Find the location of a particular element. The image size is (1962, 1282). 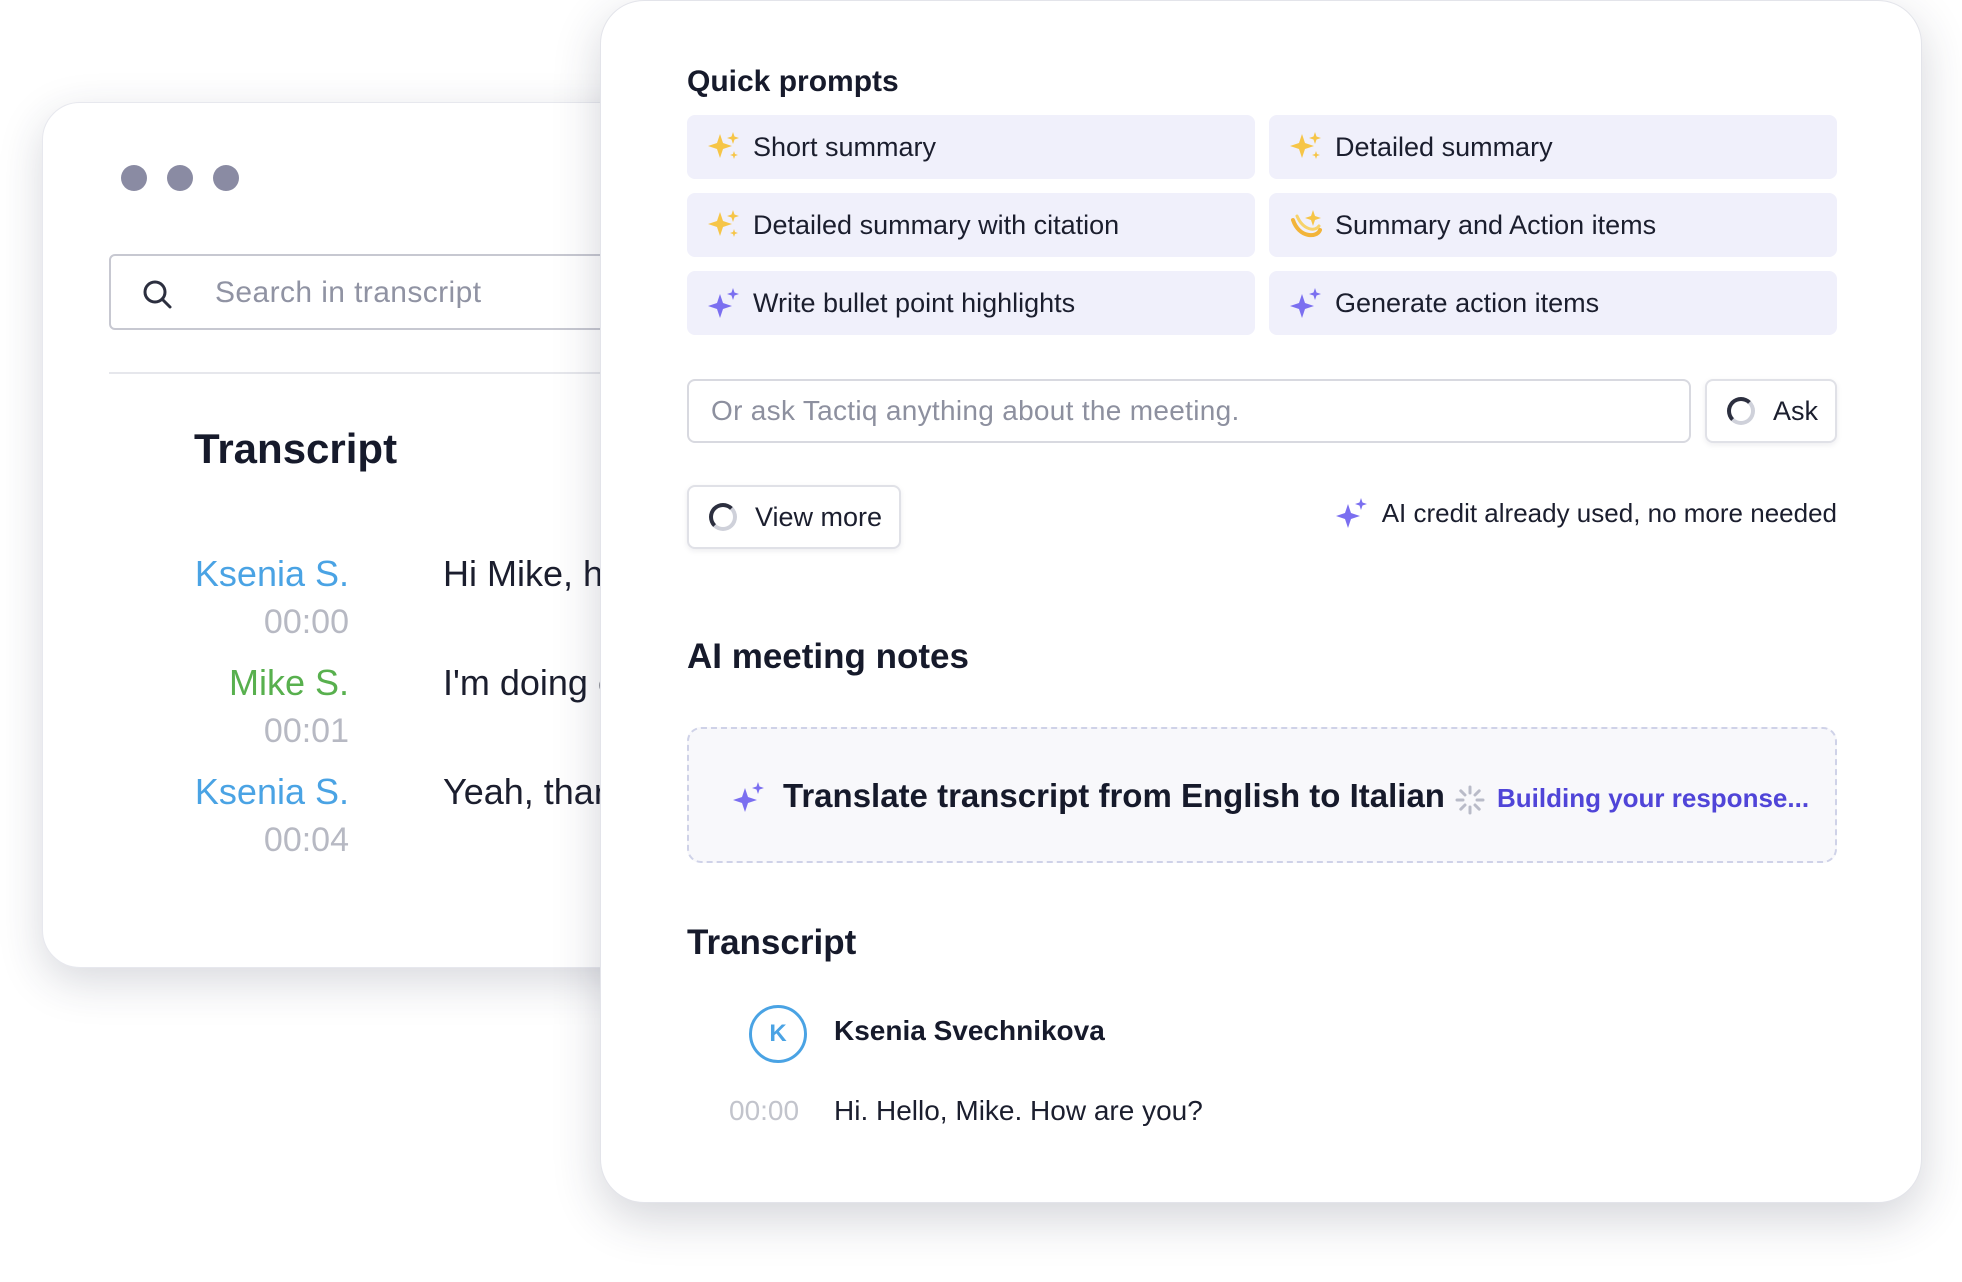

prompt-label: Short summary is located at coordinates (845, 146).